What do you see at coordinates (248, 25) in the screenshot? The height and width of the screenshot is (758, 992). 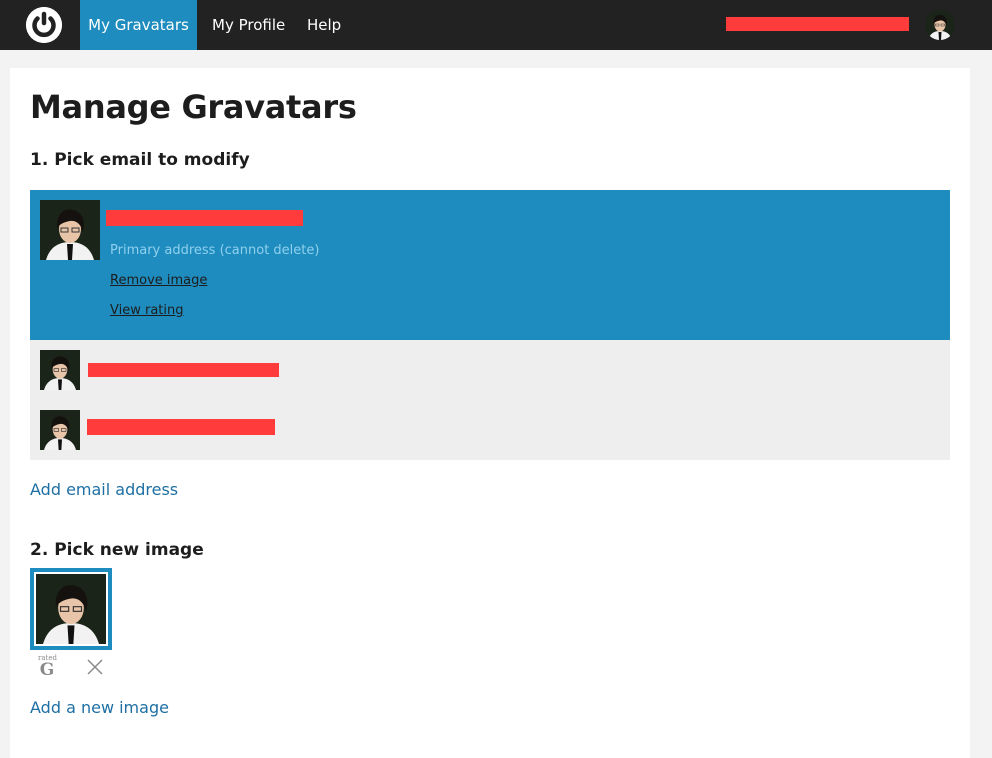 I see `nav-my-profile: My Profile` at bounding box center [248, 25].